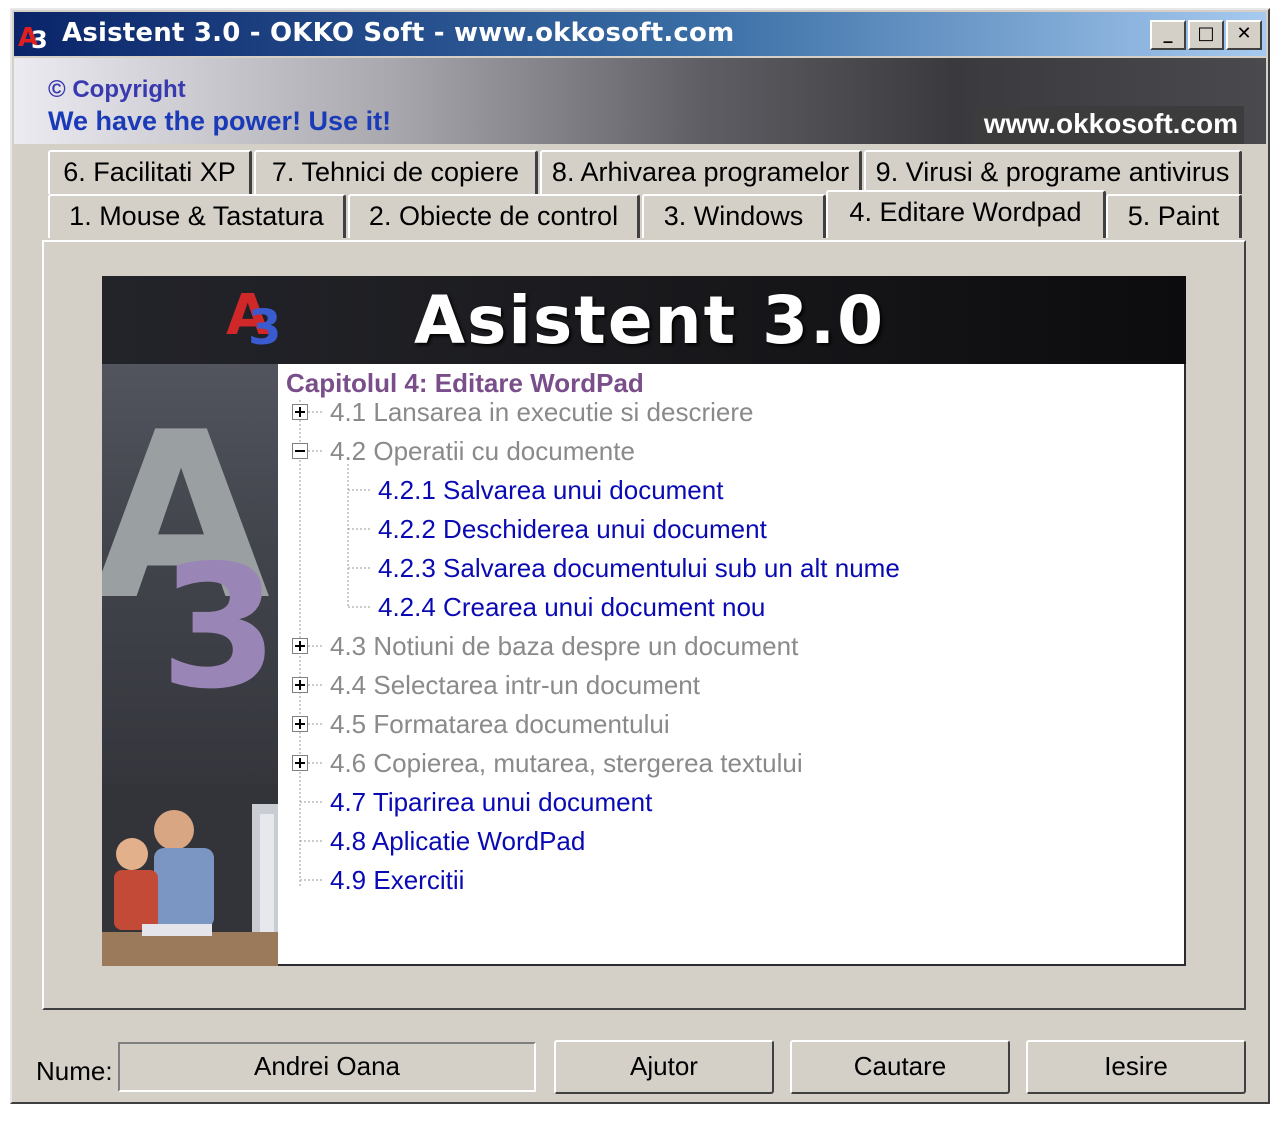 This screenshot has width=1275, height=1131. I want to click on tab-label: 6. Facilitati XP, so click(149, 172).